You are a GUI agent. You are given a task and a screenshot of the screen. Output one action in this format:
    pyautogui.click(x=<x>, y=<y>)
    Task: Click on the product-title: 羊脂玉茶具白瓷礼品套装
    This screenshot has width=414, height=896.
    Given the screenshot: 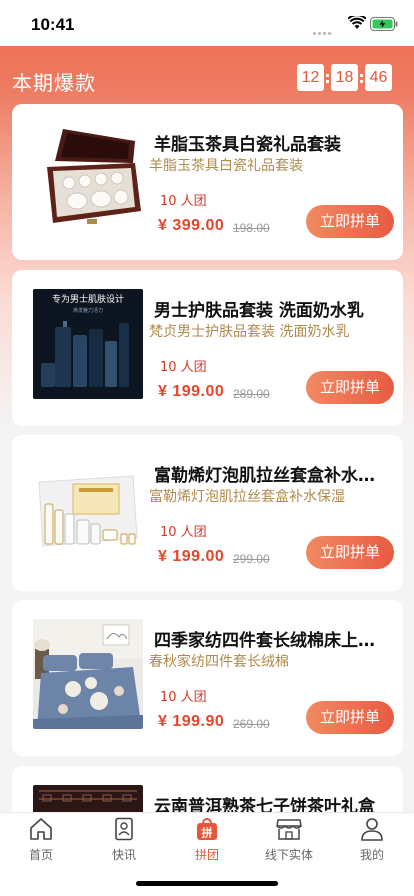 What is the action you would take?
    pyautogui.click(x=247, y=145)
    